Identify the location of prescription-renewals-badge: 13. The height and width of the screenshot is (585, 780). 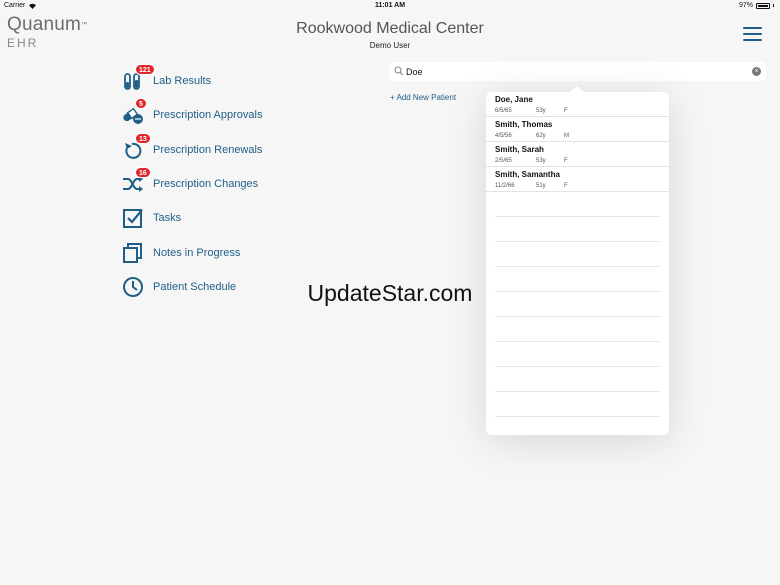
(143, 138).